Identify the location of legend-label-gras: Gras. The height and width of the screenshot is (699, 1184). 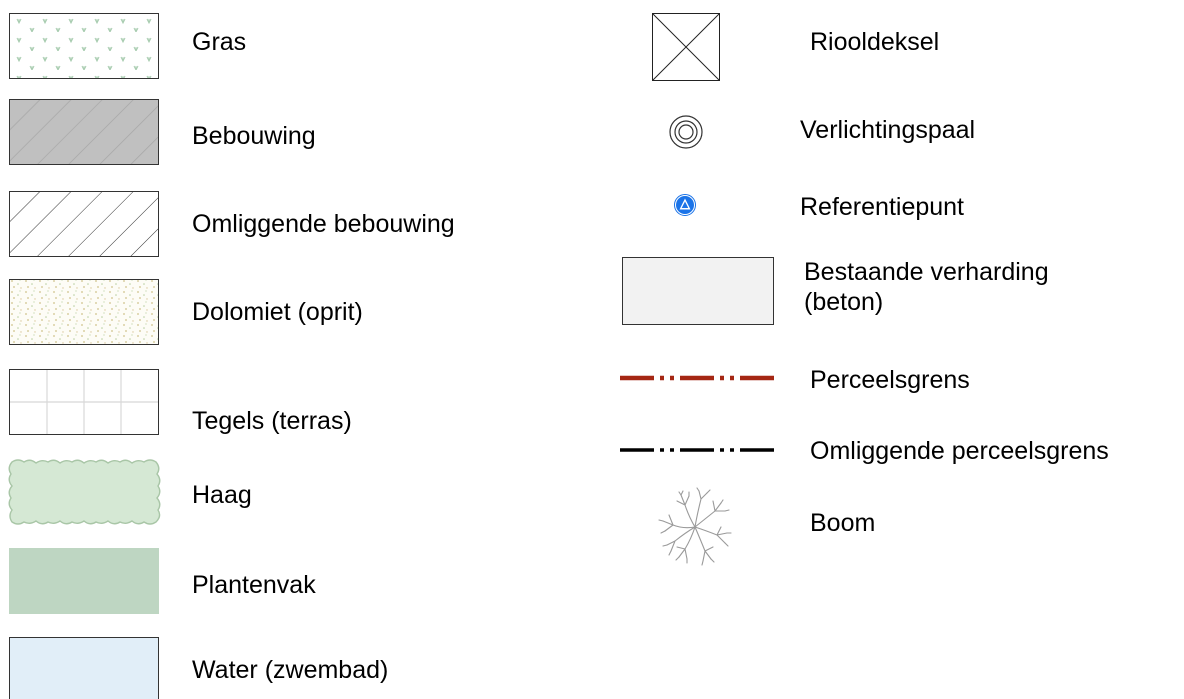
(219, 42).